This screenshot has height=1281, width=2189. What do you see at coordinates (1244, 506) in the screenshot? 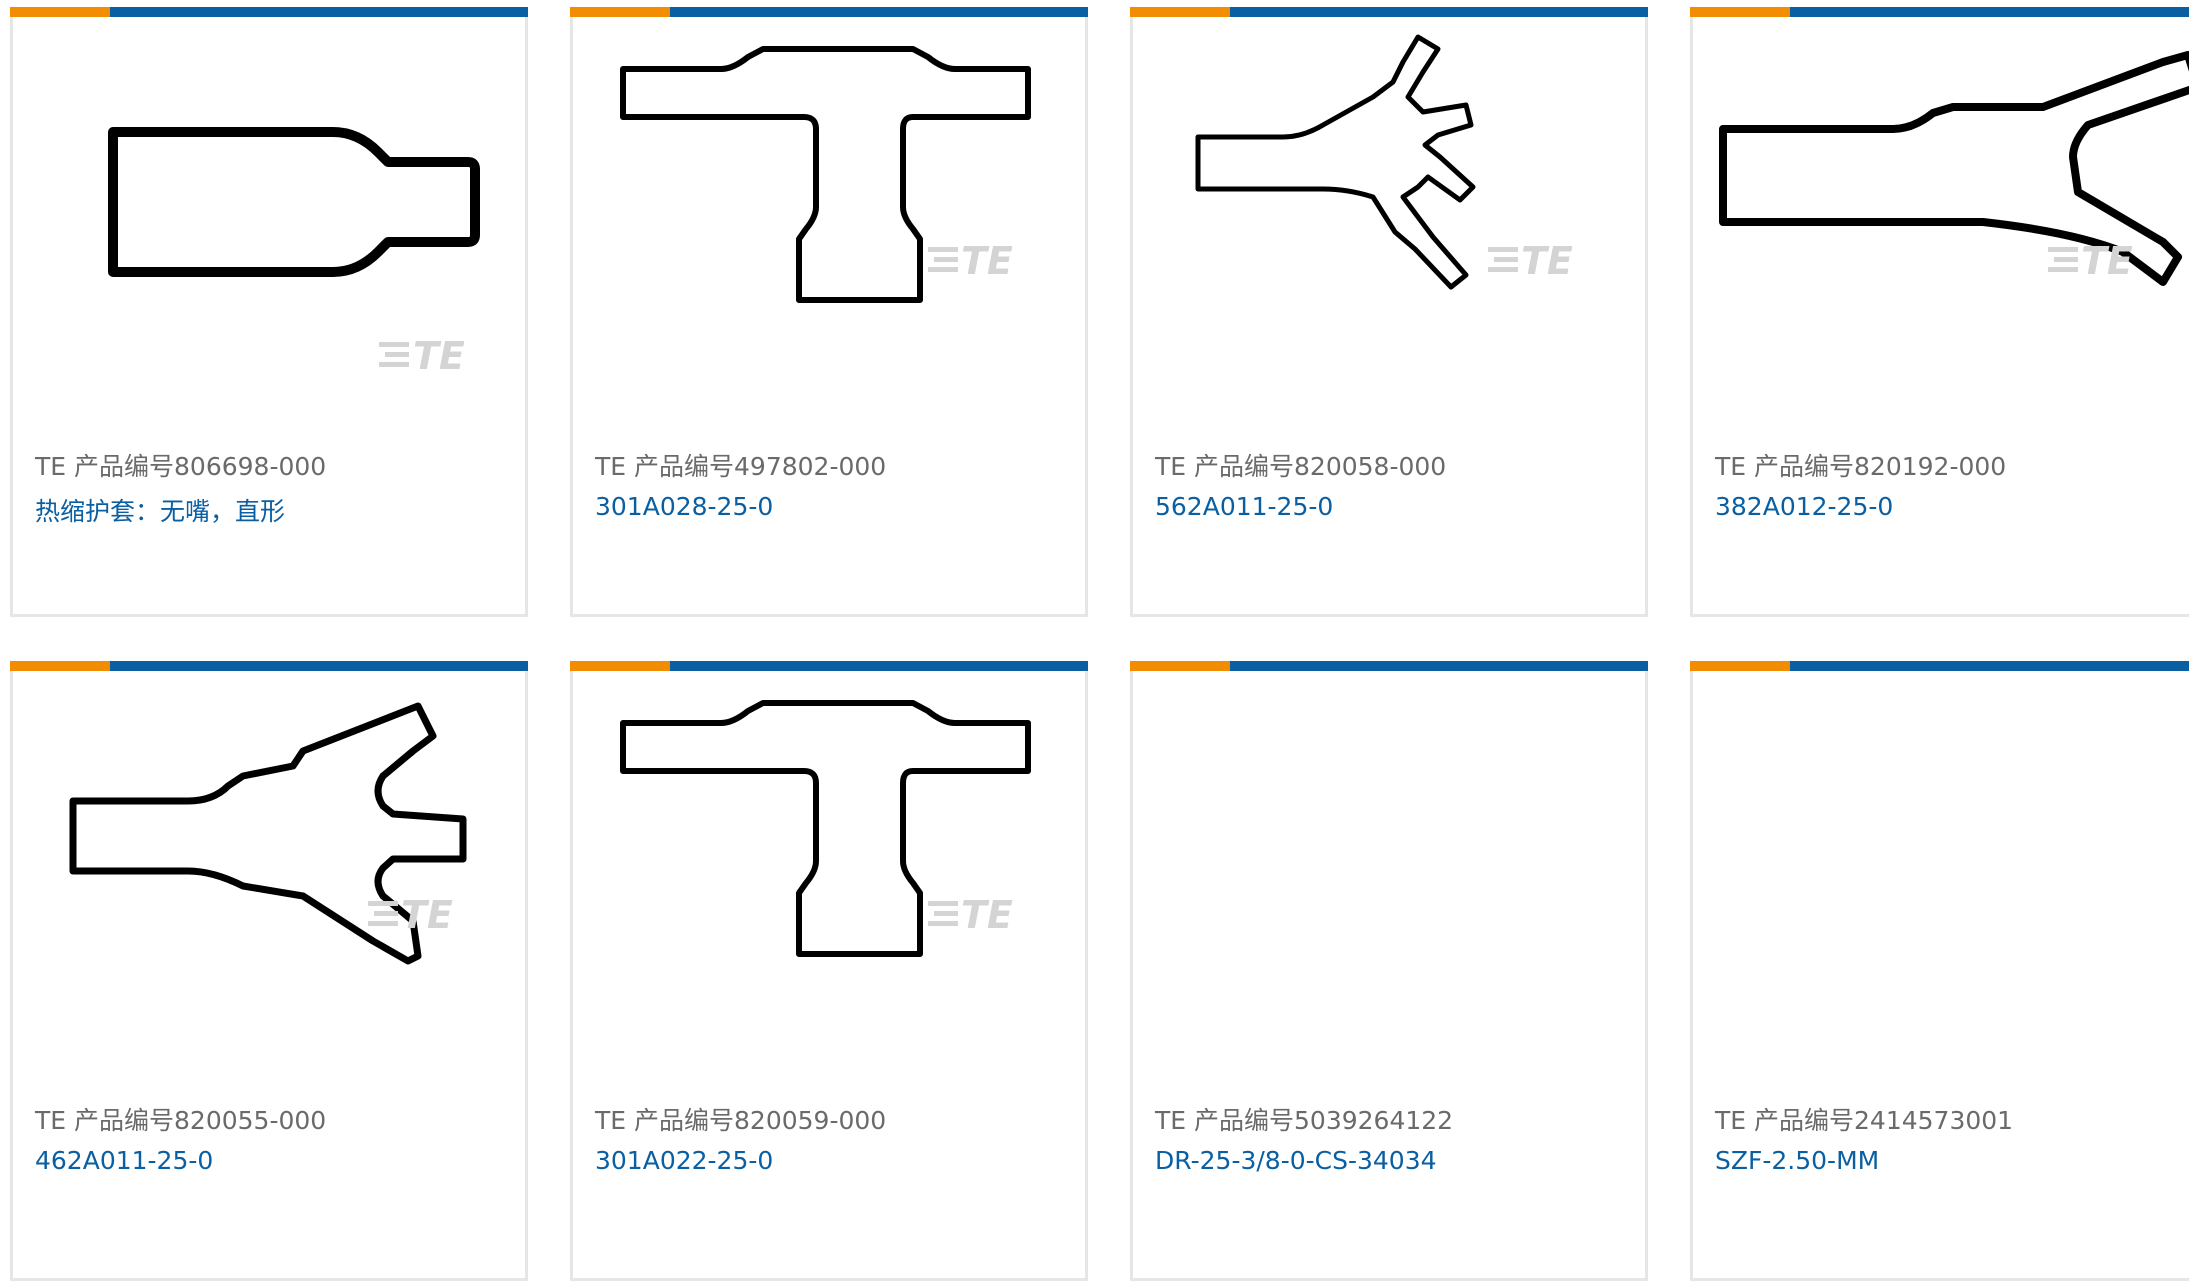
I see `product-description-link: 562A011-25-0` at bounding box center [1244, 506].